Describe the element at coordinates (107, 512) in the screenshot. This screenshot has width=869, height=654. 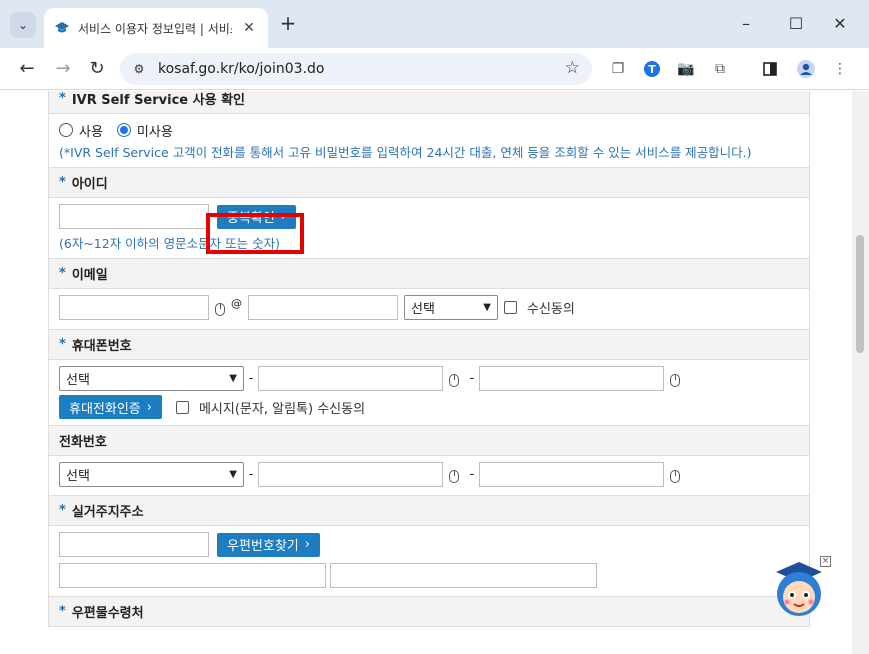
I see `section-address-title: 실거주지주소` at that location.